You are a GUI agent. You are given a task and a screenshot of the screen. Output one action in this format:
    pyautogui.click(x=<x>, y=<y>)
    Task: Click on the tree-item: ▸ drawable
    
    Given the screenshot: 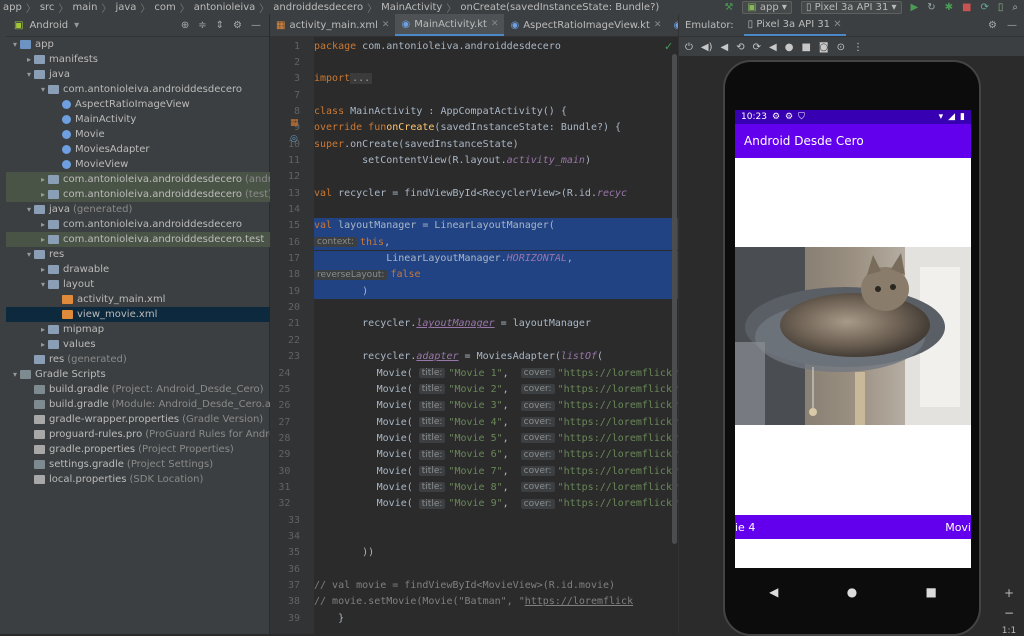 What is the action you would take?
    pyautogui.click(x=153, y=269)
    